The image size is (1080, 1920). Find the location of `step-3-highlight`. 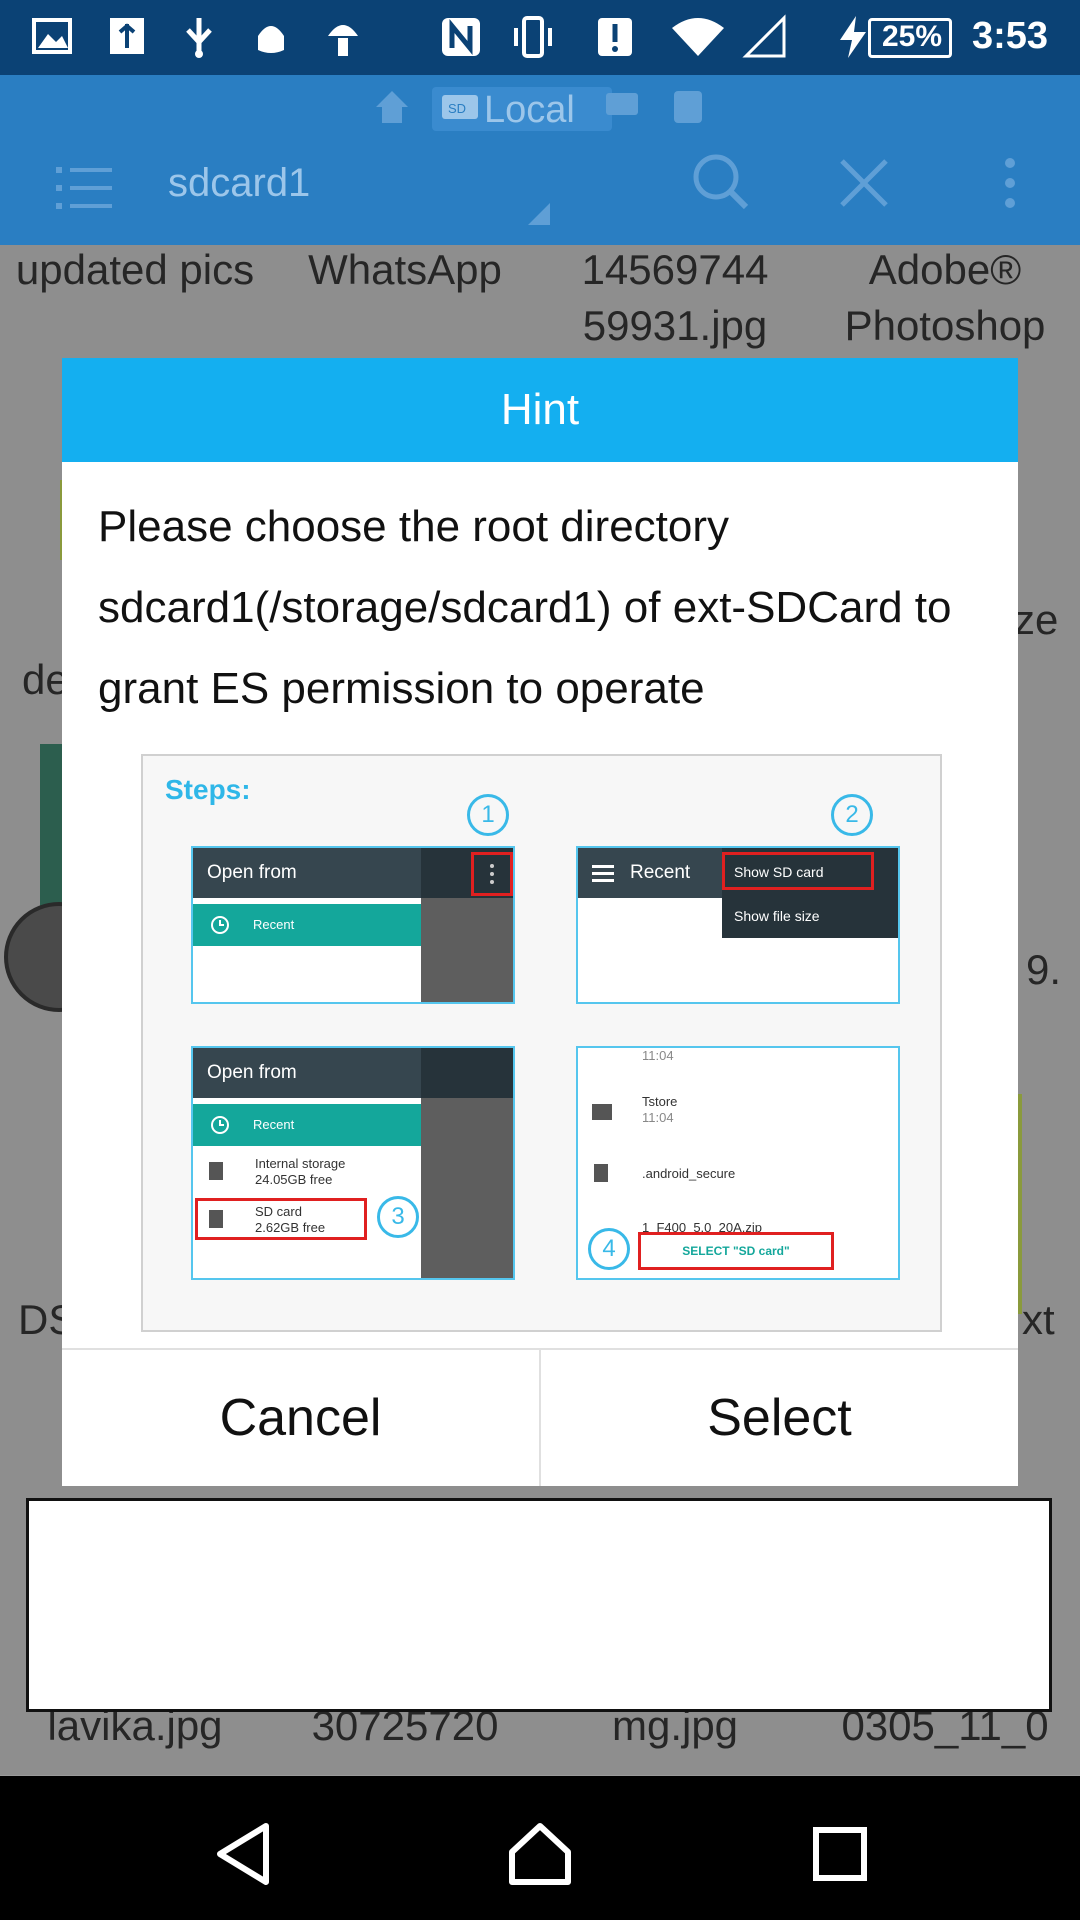

step-3-highlight is located at coordinates (281, 1219).